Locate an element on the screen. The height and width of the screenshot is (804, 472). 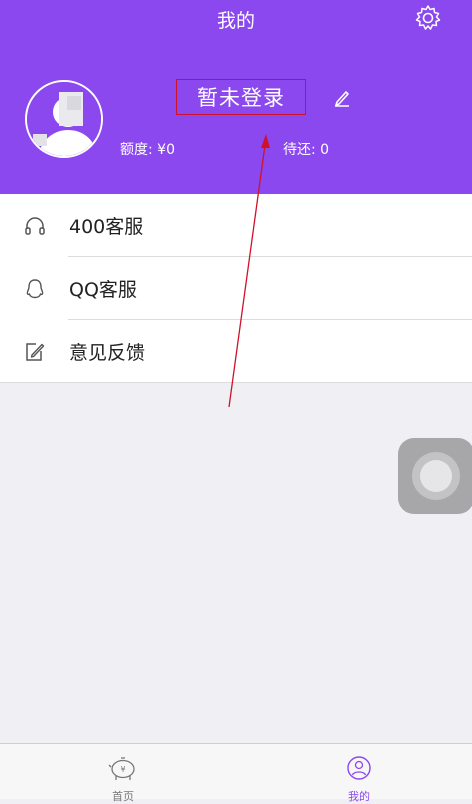
tab-label: 首页 is located at coordinates (123, 796).